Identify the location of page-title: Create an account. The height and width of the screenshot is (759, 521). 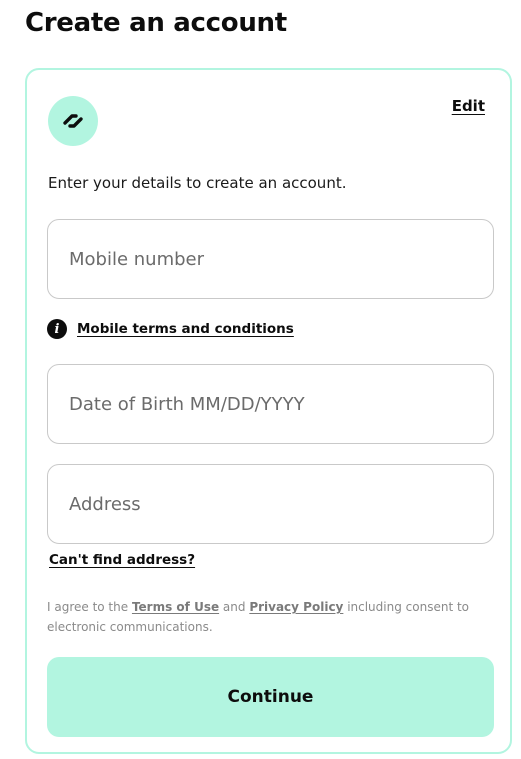
(156, 23).